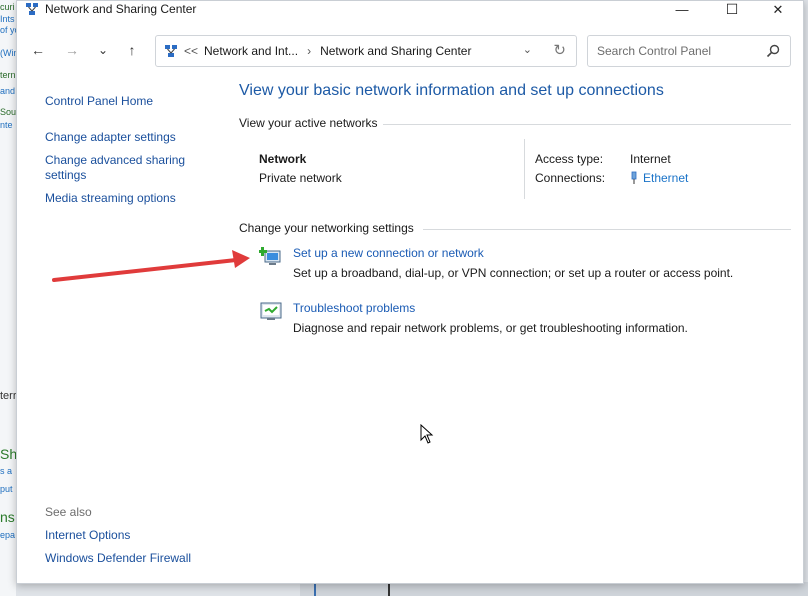  Describe the element at coordinates (103, 50) in the screenshot. I see `recent-locations-button: ⌄` at that location.